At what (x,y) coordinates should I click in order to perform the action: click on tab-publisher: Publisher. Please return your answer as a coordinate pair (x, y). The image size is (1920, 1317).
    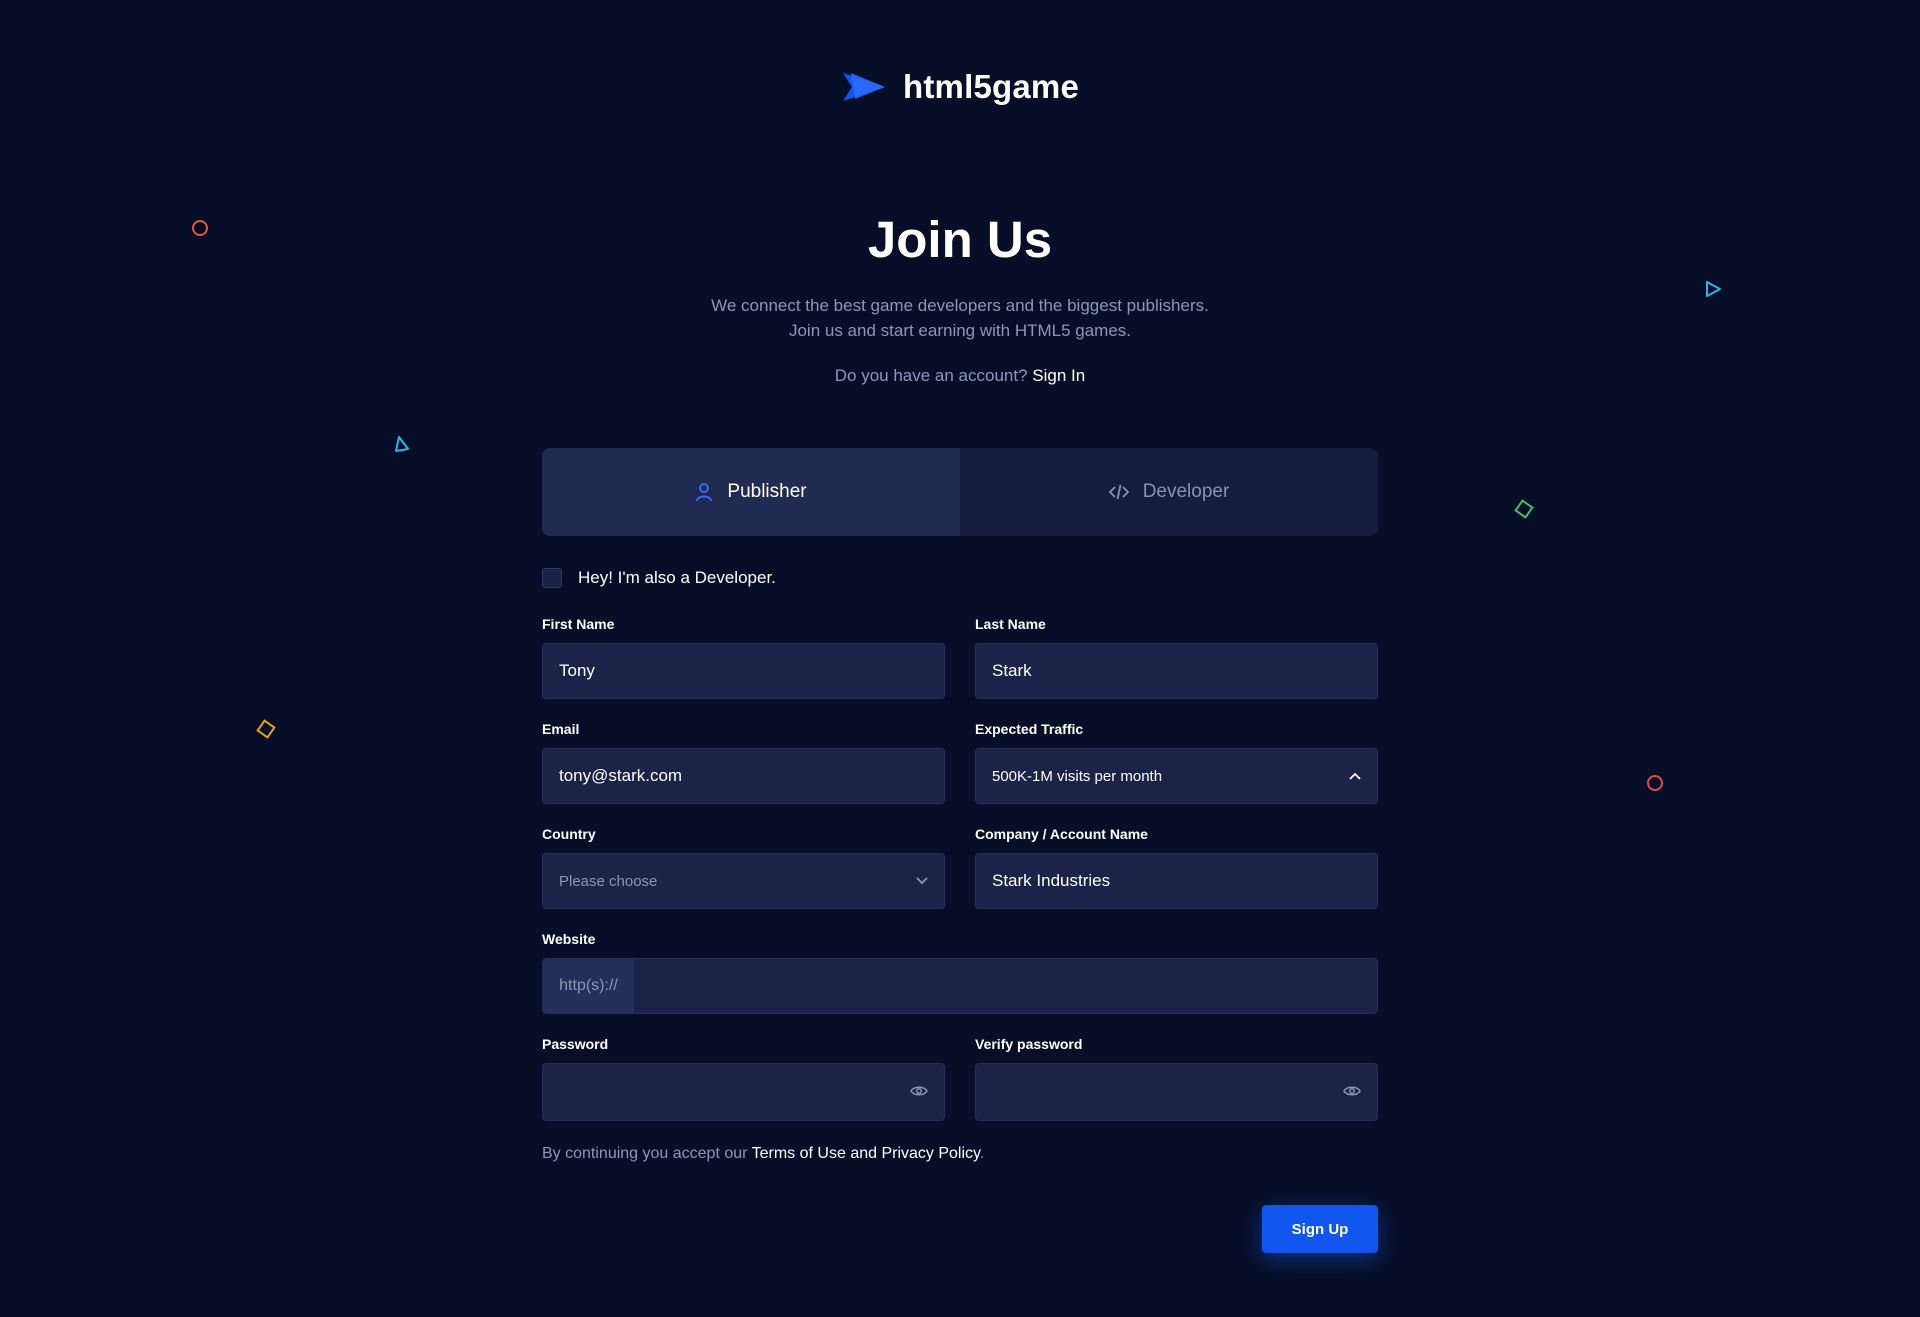
    Looking at the image, I should click on (751, 492).